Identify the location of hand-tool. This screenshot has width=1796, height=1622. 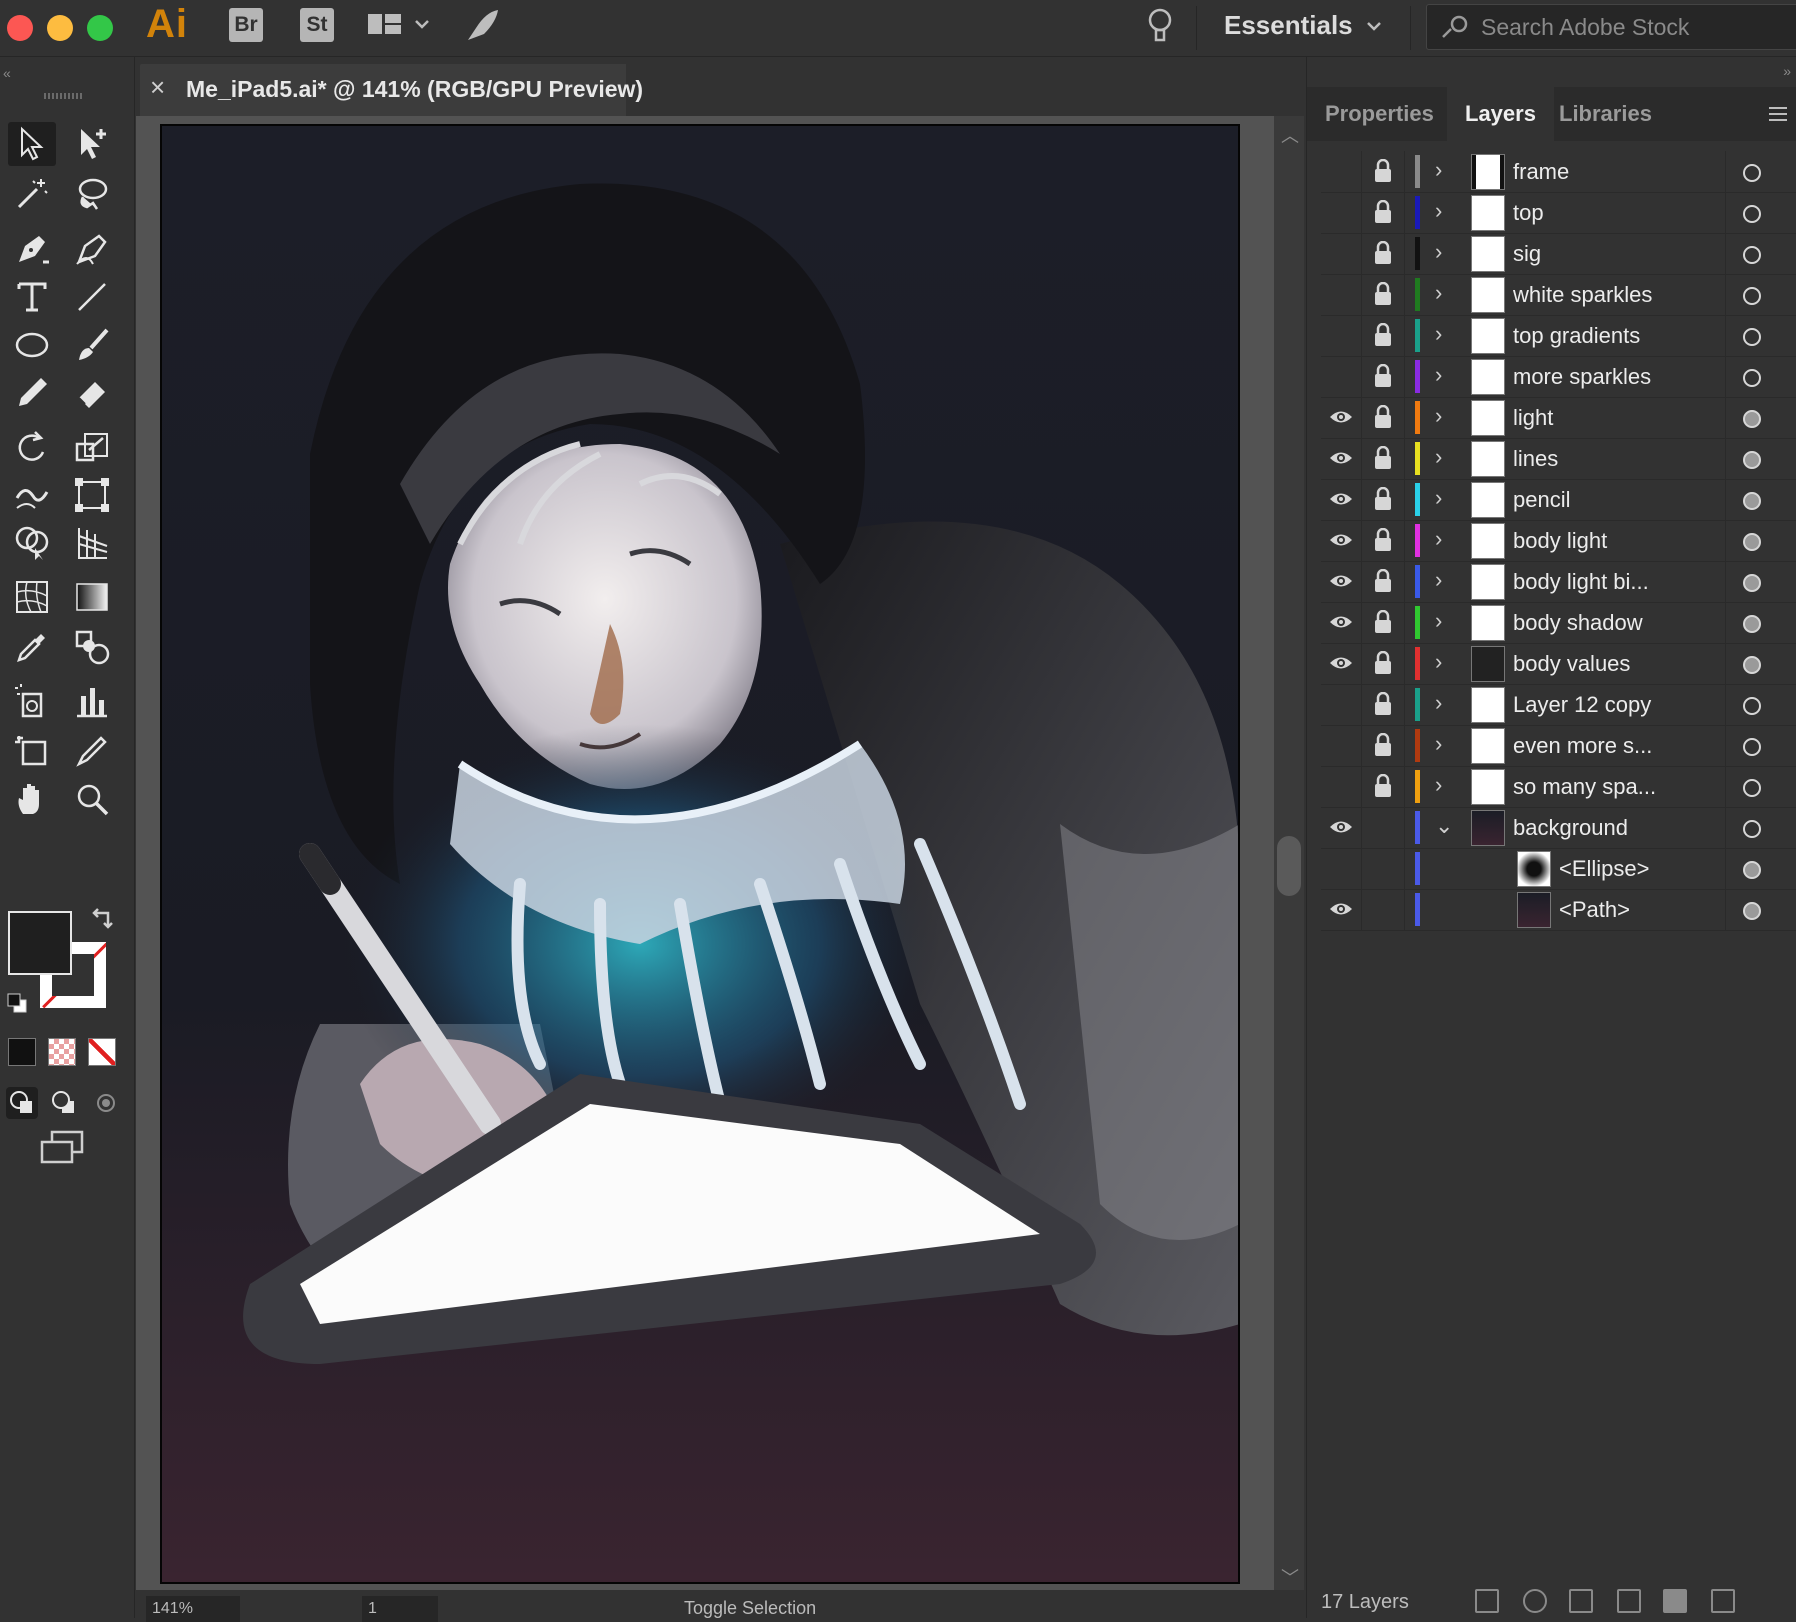
(32, 799).